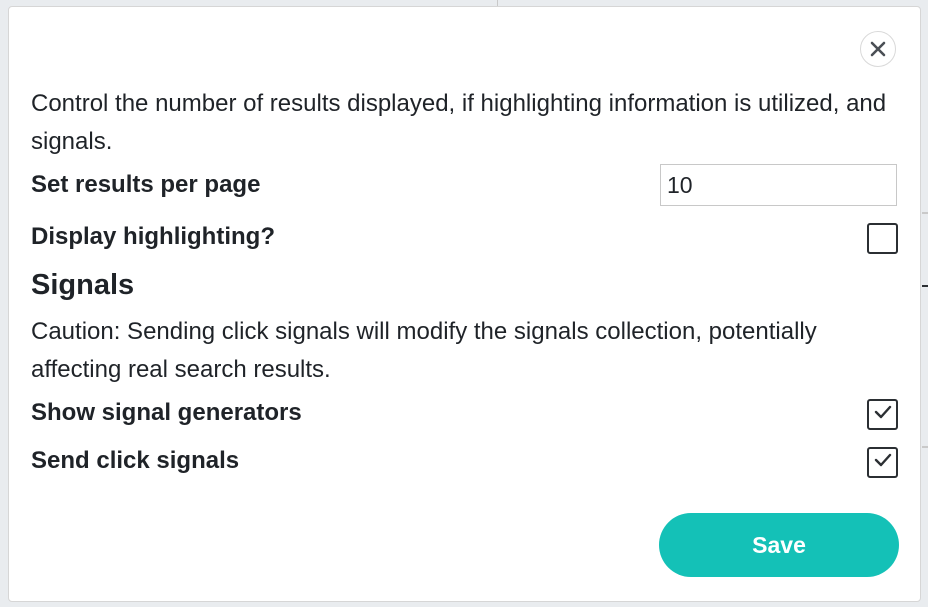  Describe the element at coordinates (153, 236) in the screenshot. I see `display-highlighting-label: Display highlighting?` at that location.